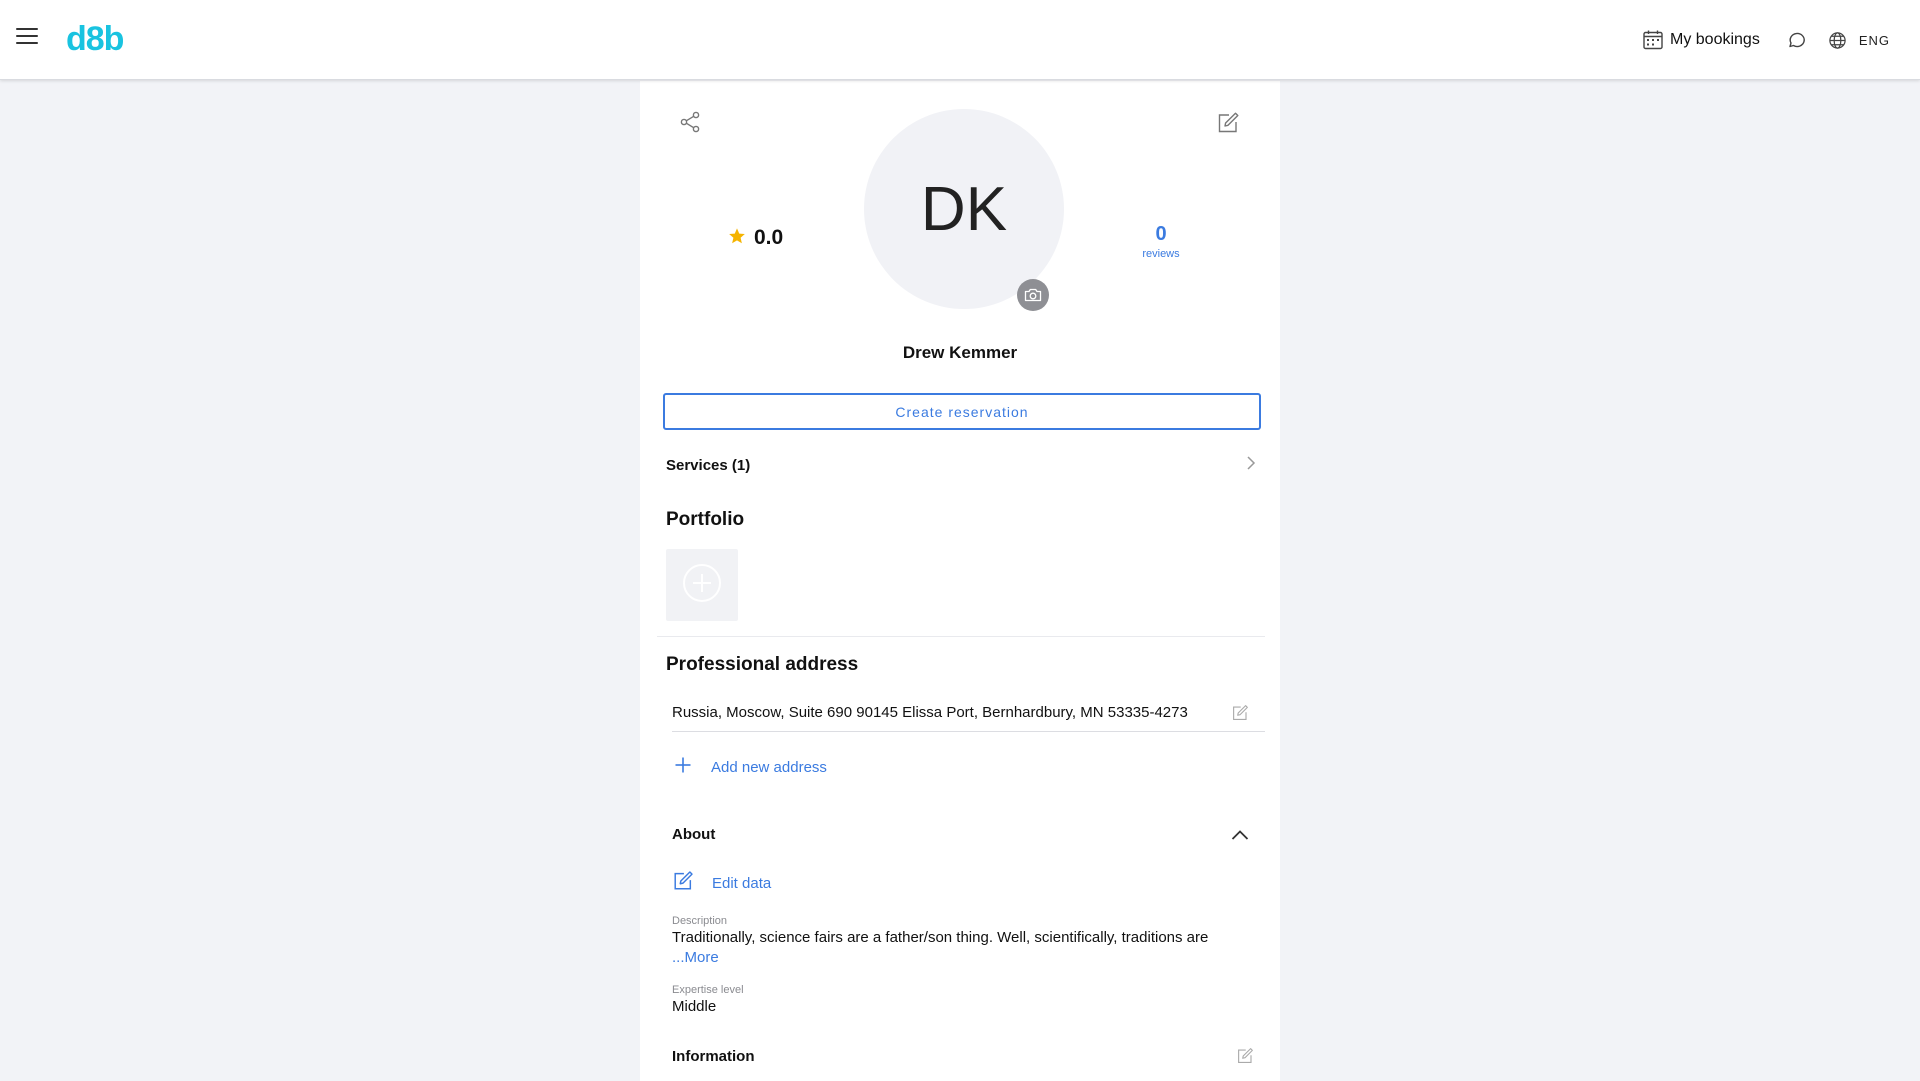 Image resolution: width=1920 pixels, height=1081 pixels. What do you see at coordinates (1161, 254) in the screenshot?
I see `reviews-label: reviews` at bounding box center [1161, 254].